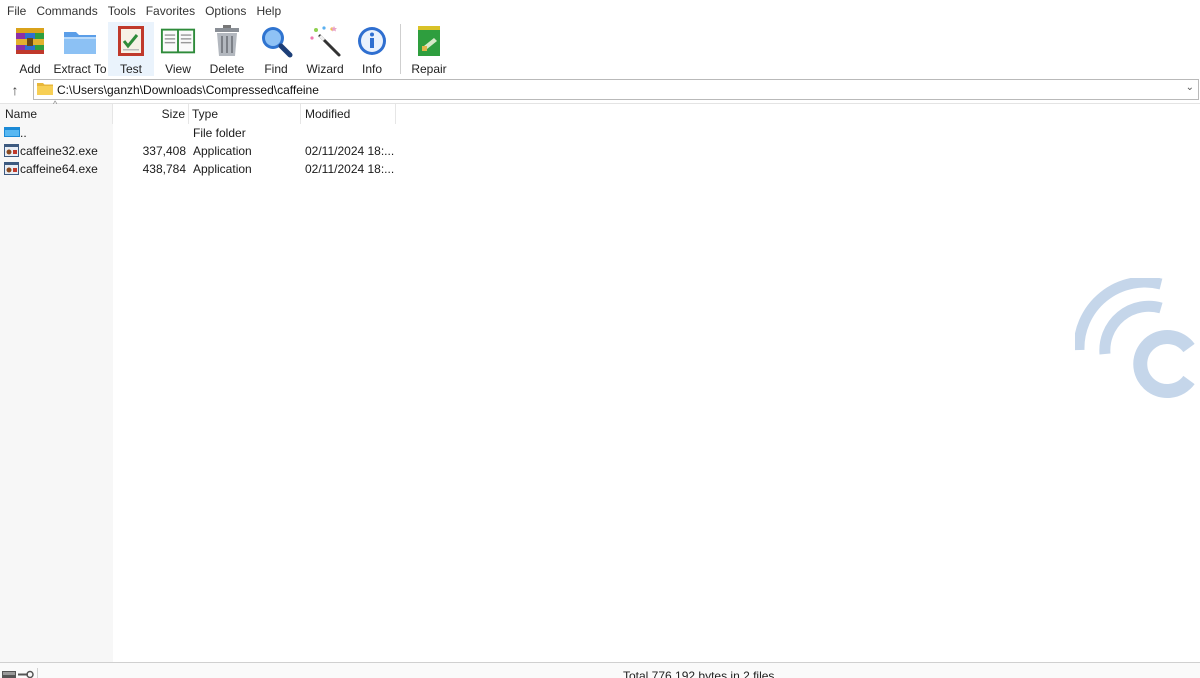 Image resolution: width=1200 pixels, height=678 pixels. Describe the element at coordinates (227, 41) in the screenshot. I see `trash-icon` at that location.